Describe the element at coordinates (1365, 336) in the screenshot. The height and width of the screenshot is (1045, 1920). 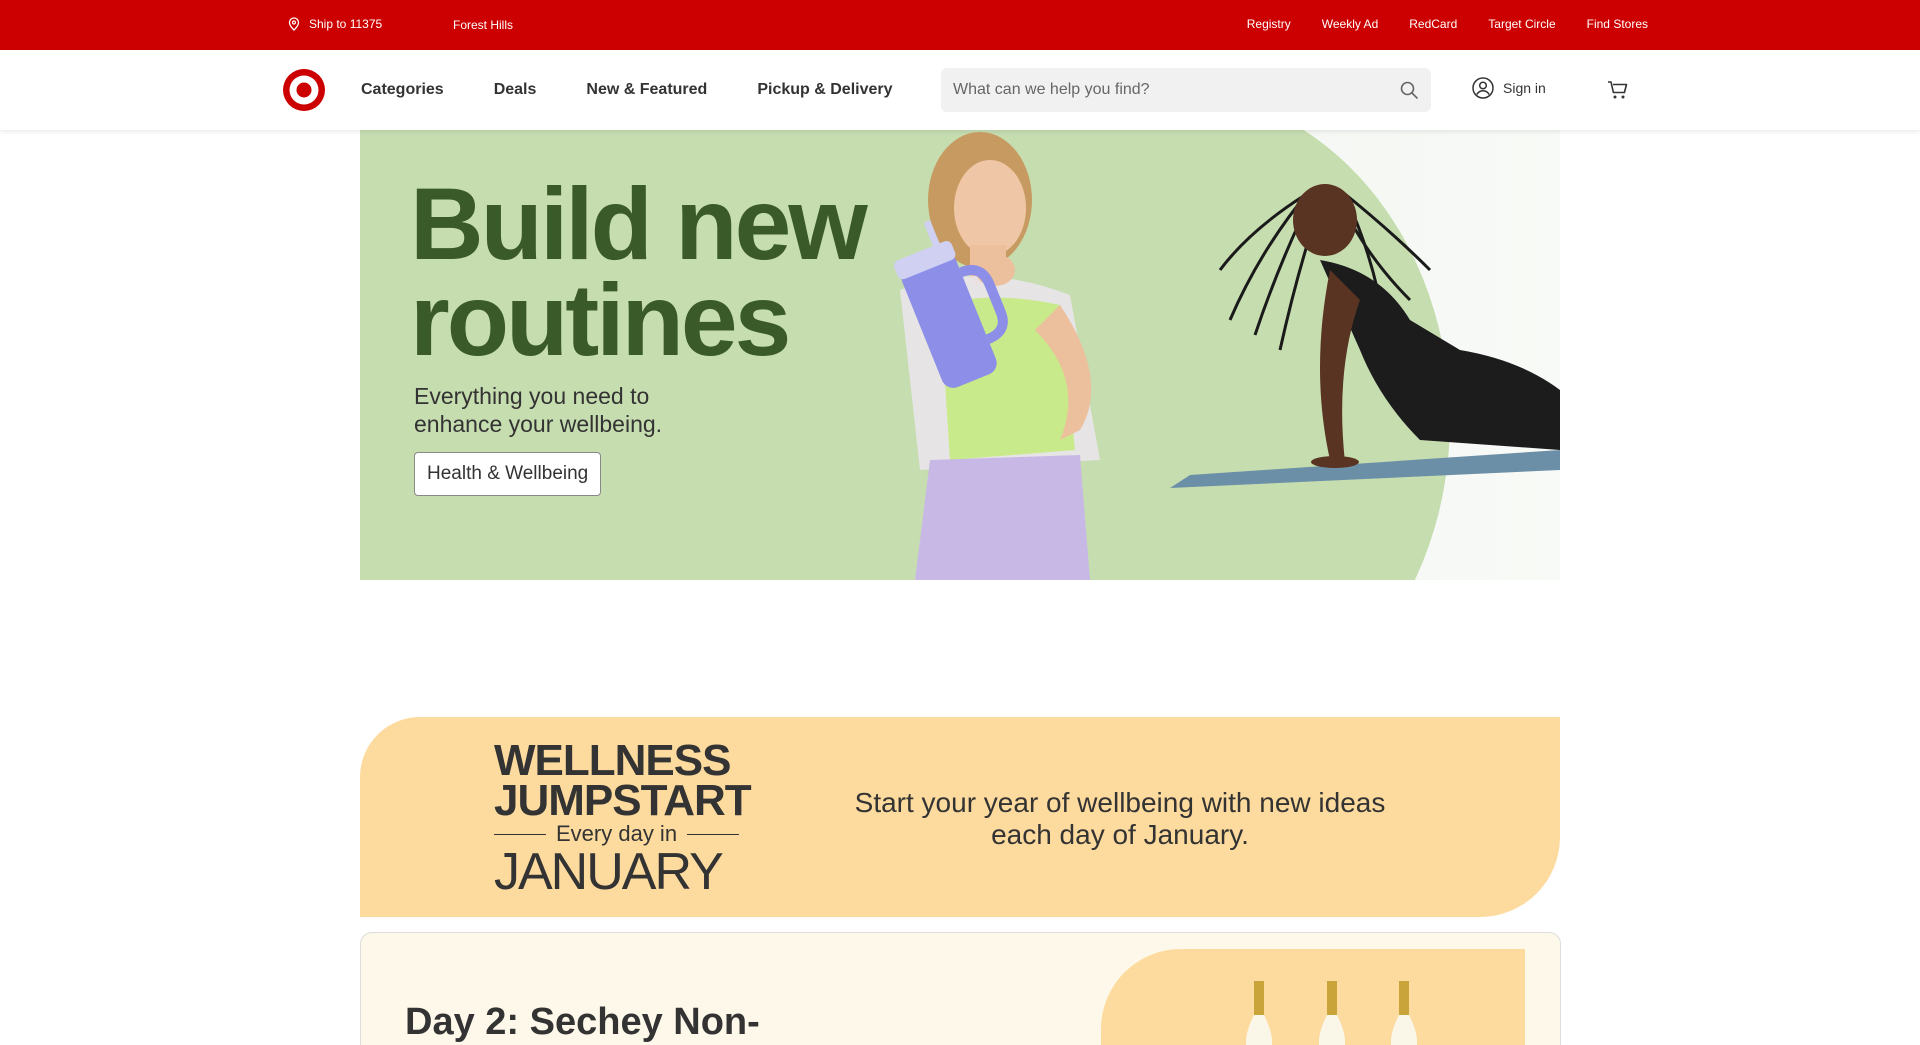
I see `woman-yoga-image` at that location.